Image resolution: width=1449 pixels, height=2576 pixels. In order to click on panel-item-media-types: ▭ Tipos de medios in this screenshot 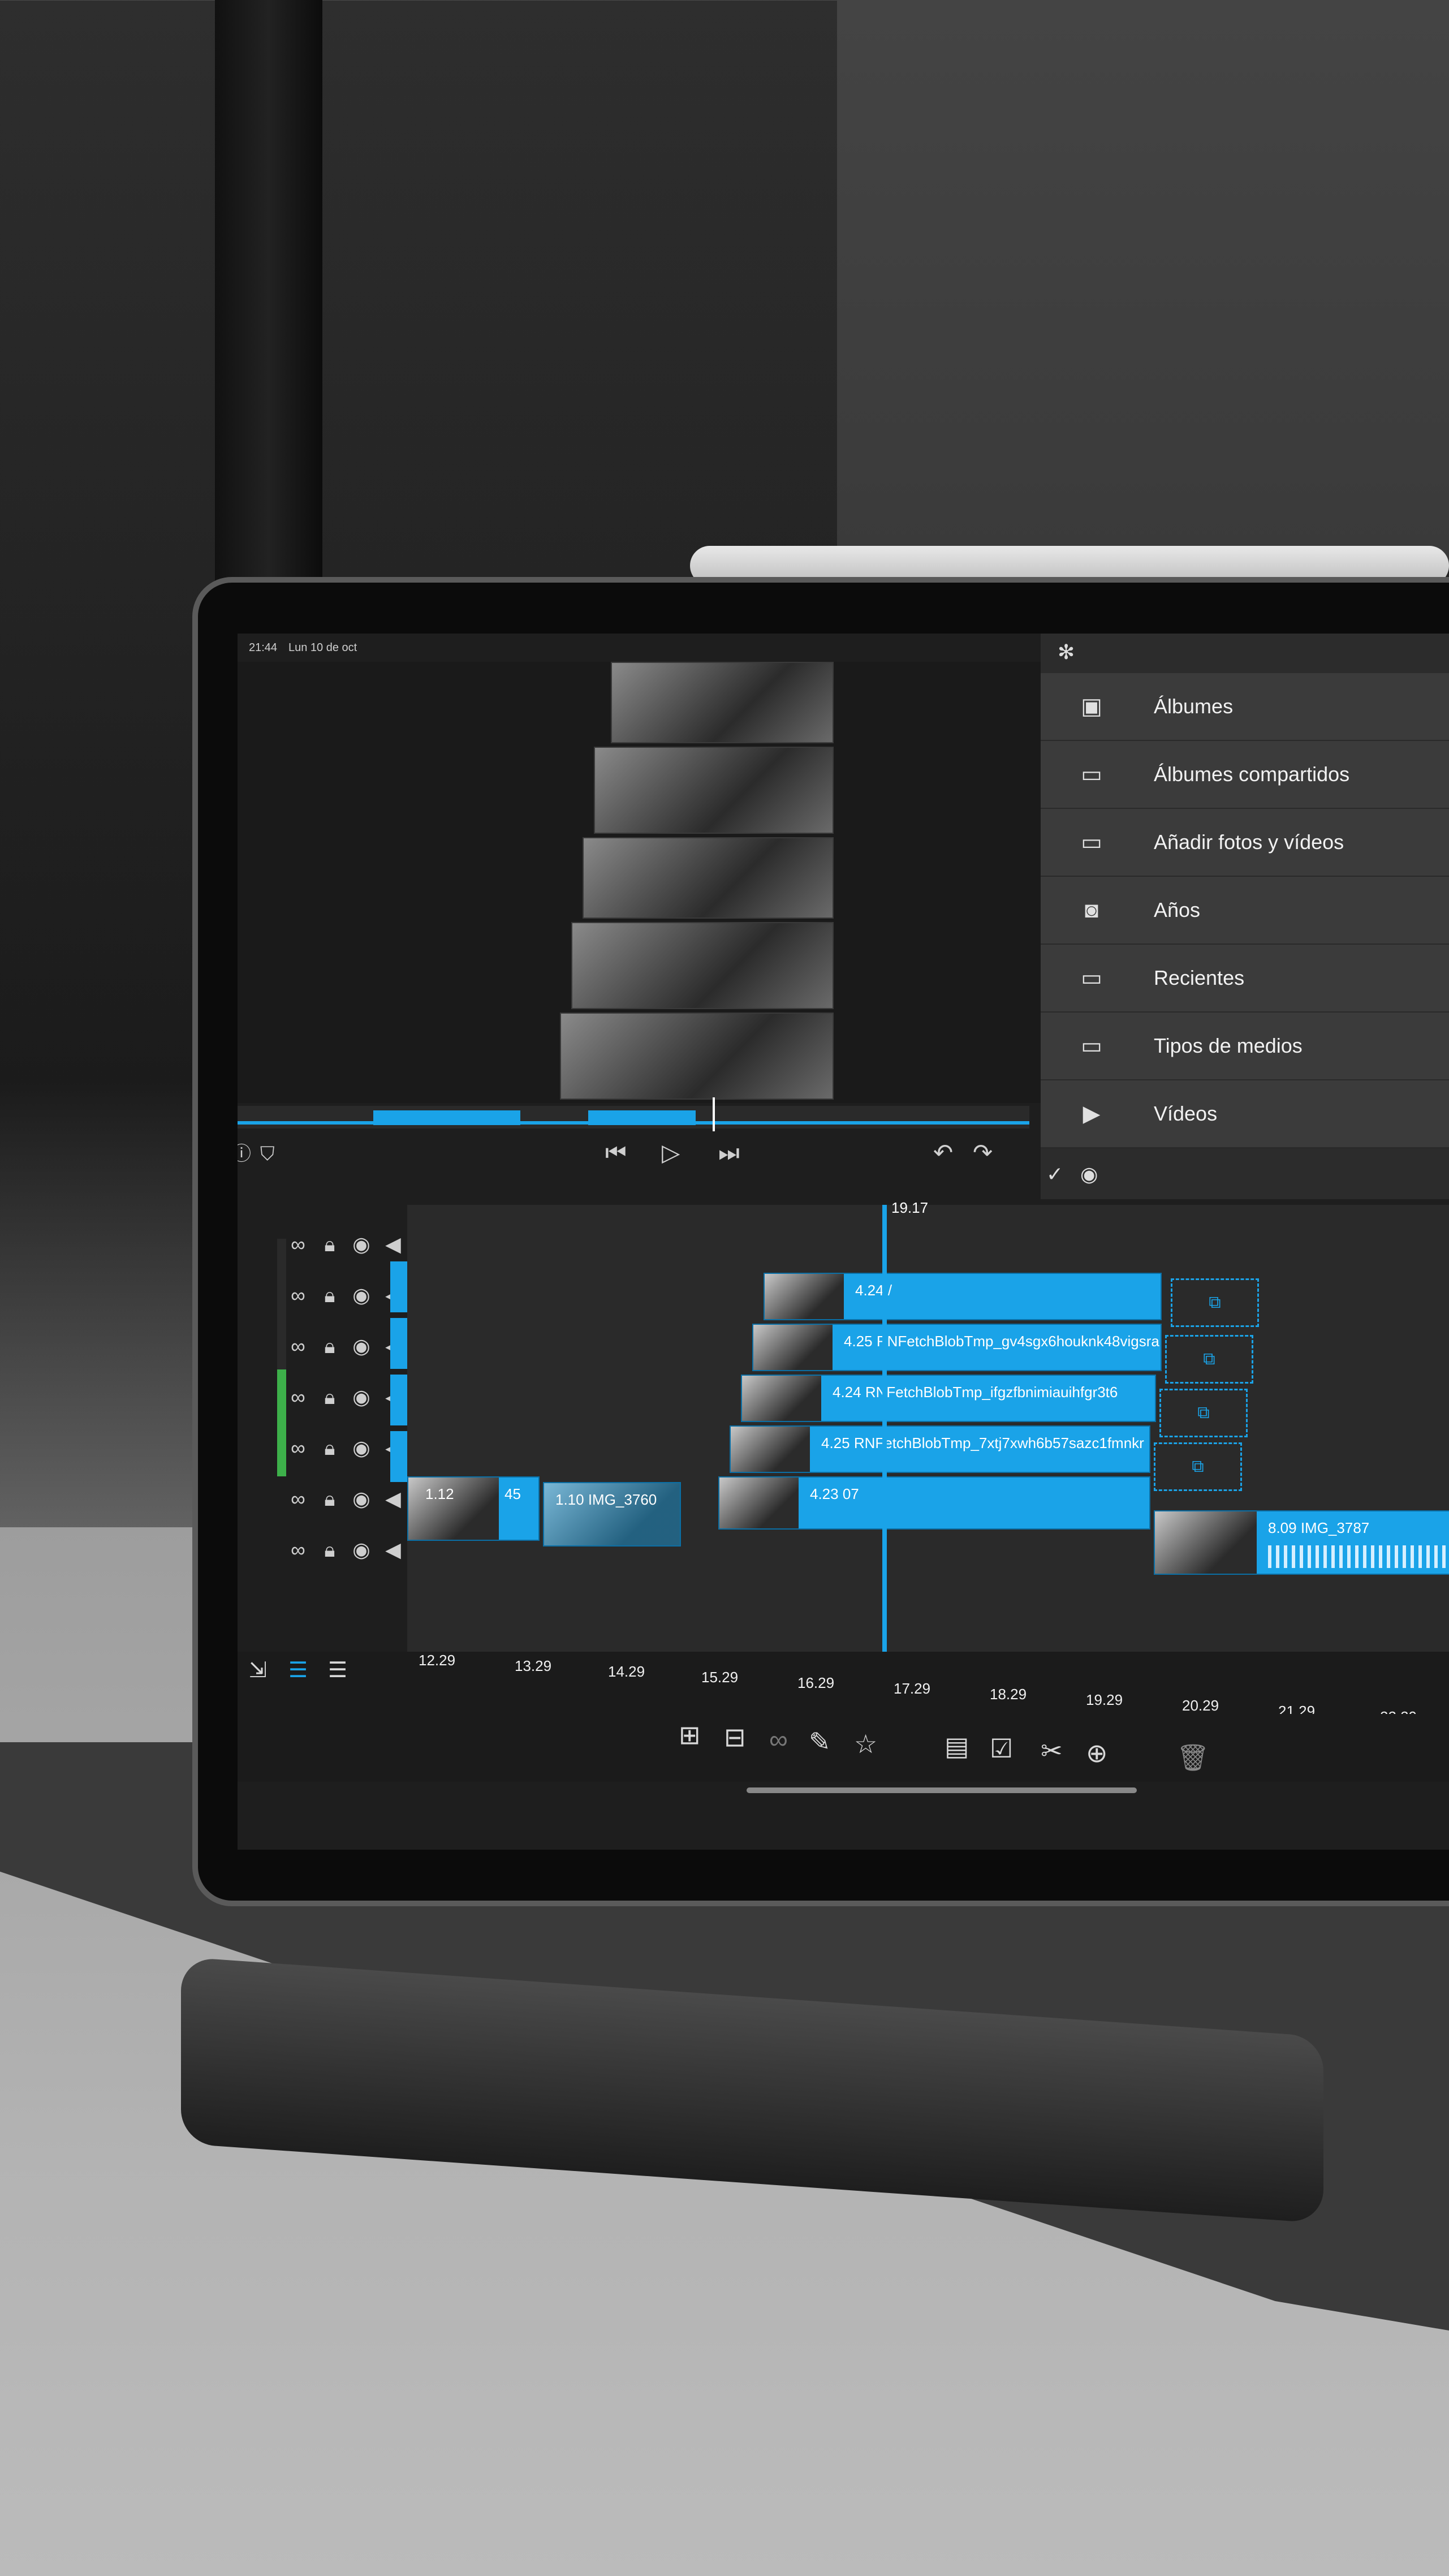, I will do `click(1245, 1047)`.